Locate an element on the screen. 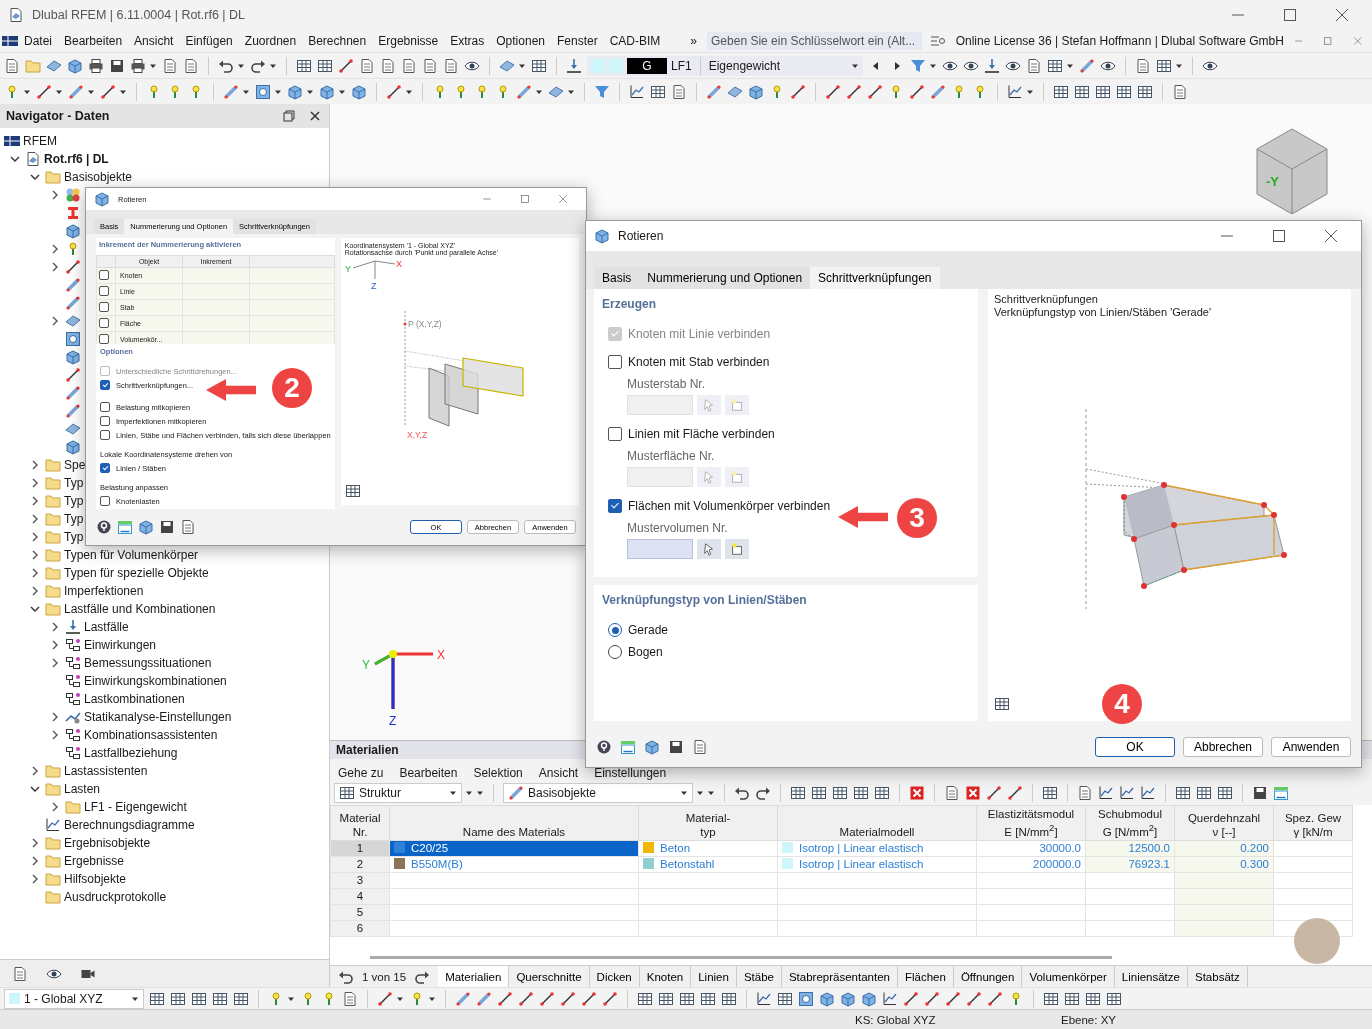  tree-item: Statikanalyse-Einstellungen is located at coordinates (158, 717).